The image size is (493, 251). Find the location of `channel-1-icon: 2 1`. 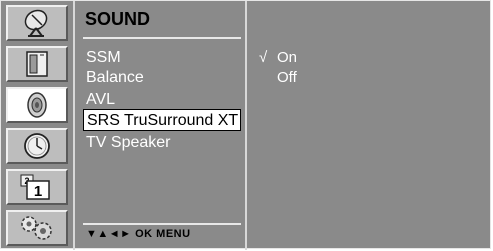

channel-1-icon: 2 1 is located at coordinates (35, 187).